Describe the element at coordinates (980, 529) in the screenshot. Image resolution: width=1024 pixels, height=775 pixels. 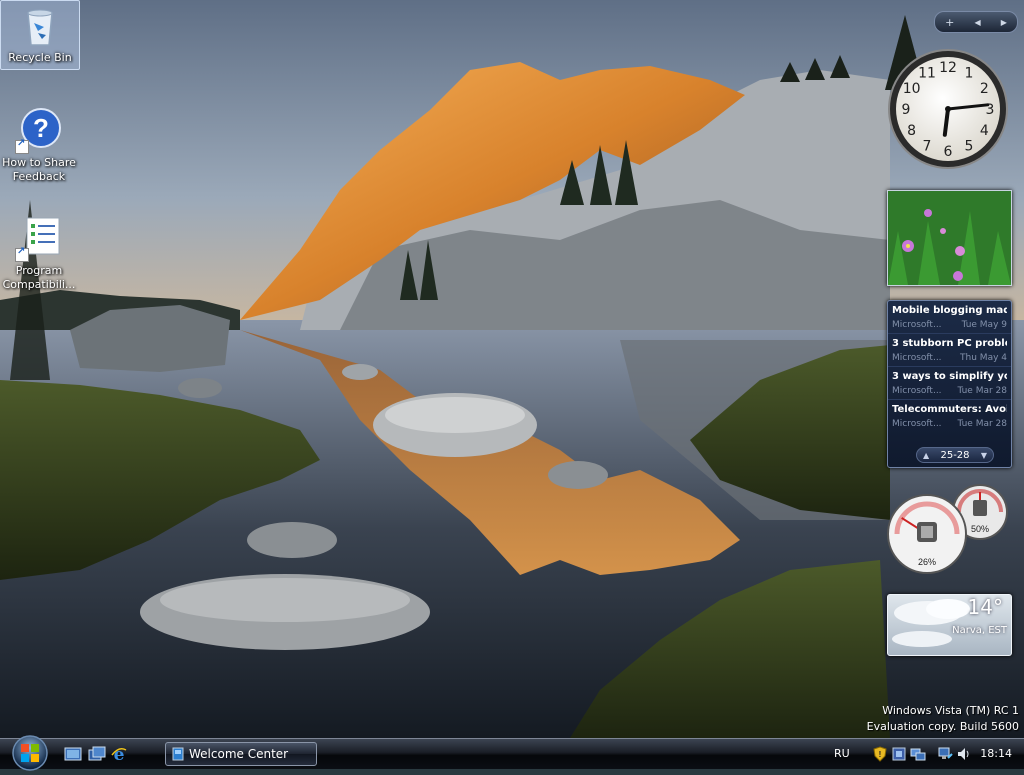
I see `memory-percent-label: 50%` at that location.